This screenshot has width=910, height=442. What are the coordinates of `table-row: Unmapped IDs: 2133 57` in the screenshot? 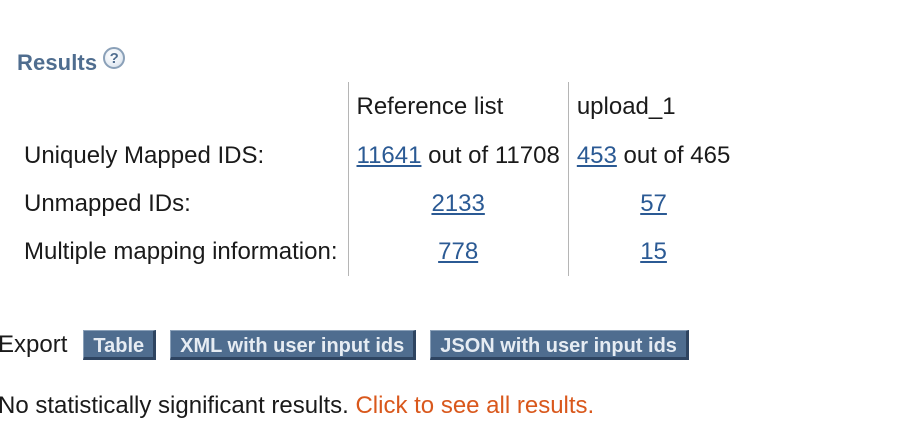 It's located at (377, 204).